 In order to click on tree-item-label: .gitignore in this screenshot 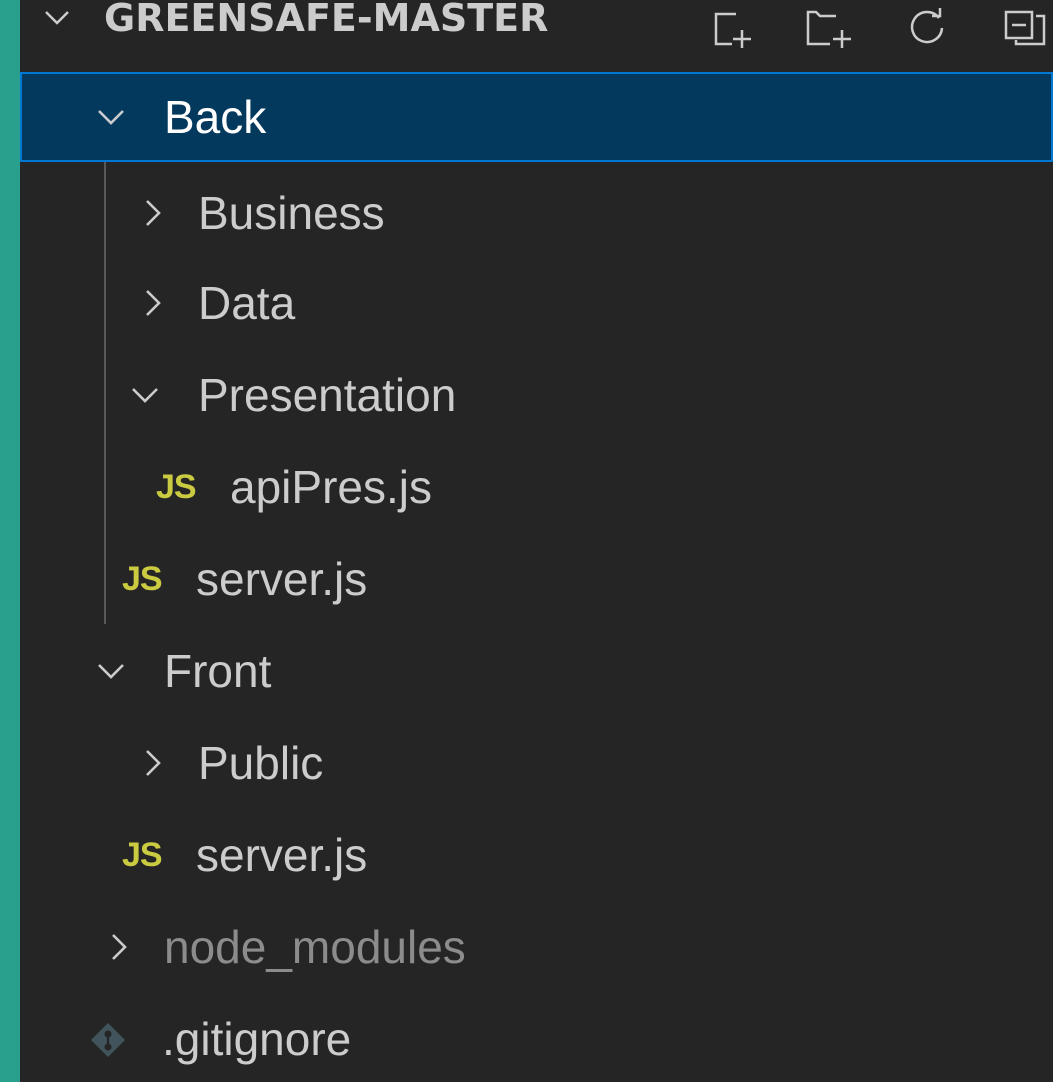, I will do `click(257, 1039)`.